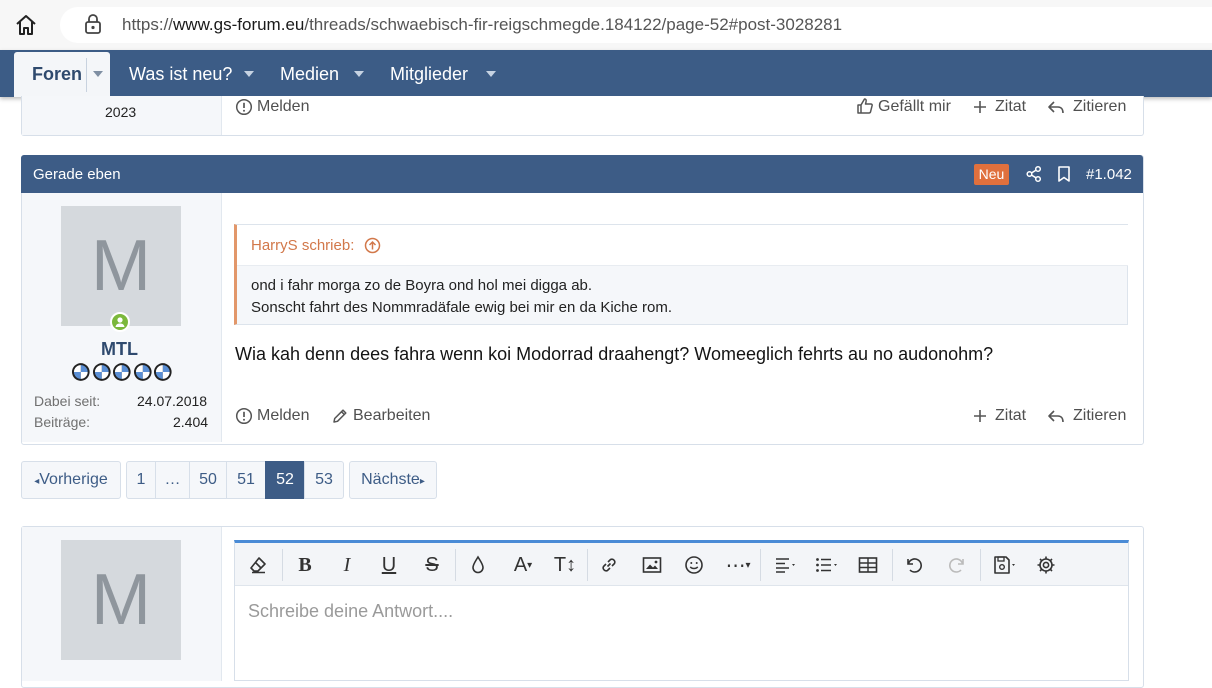 Image resolution: width=1212 pixels, height=688 pixels. I want to click on list-icon, so click(827, 565).